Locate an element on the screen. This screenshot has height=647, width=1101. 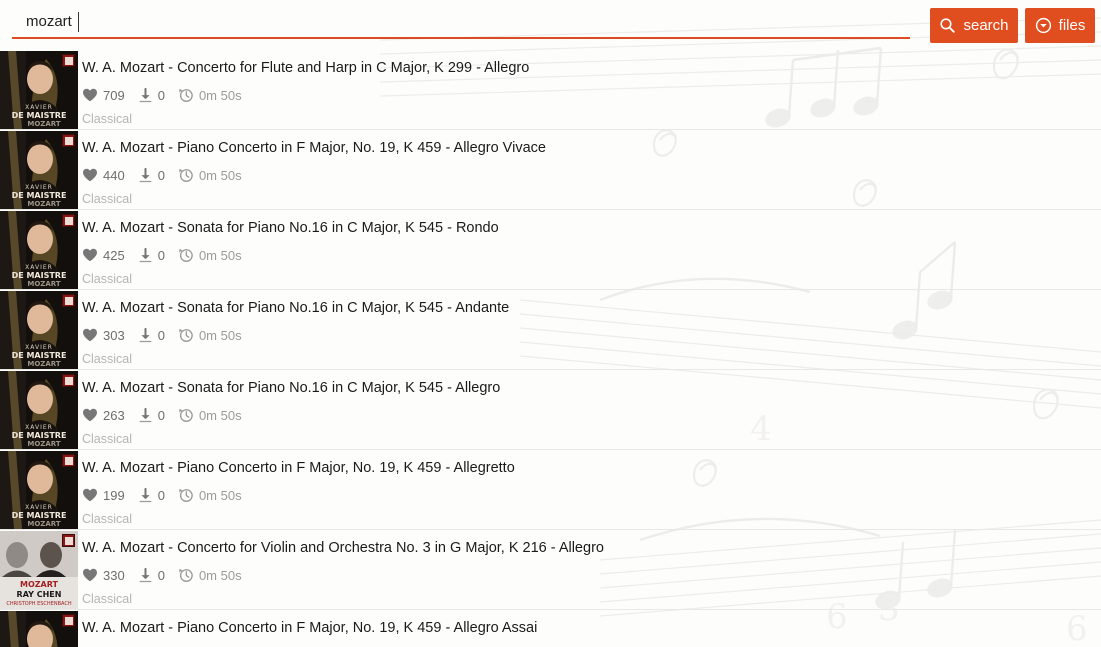
search-bar: search files is located at coordinates (550, 25).